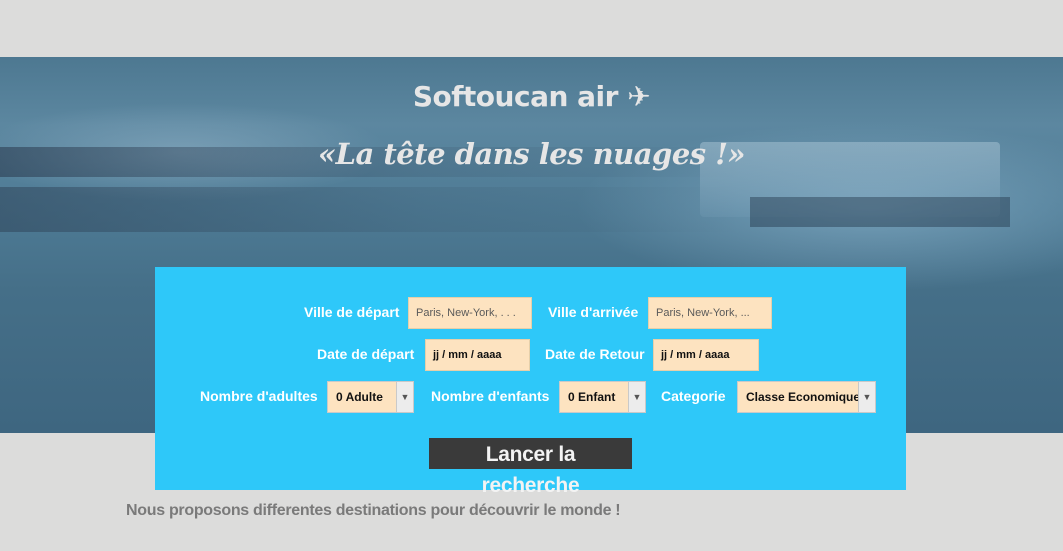 Image resolution: width=1063 pixels, height=551 pixels. I want to click on departure-city-input: Paris, New-York, . . ., so click(470, 313).